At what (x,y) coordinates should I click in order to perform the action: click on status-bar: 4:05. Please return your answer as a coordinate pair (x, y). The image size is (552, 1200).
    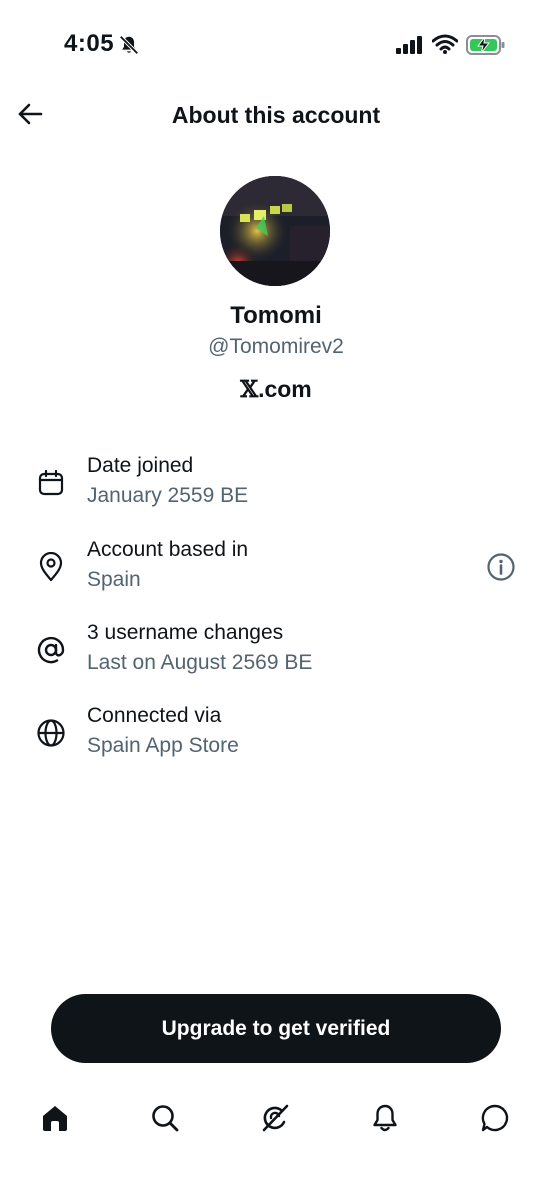
    Looking at the image, I should click on (276, 45).